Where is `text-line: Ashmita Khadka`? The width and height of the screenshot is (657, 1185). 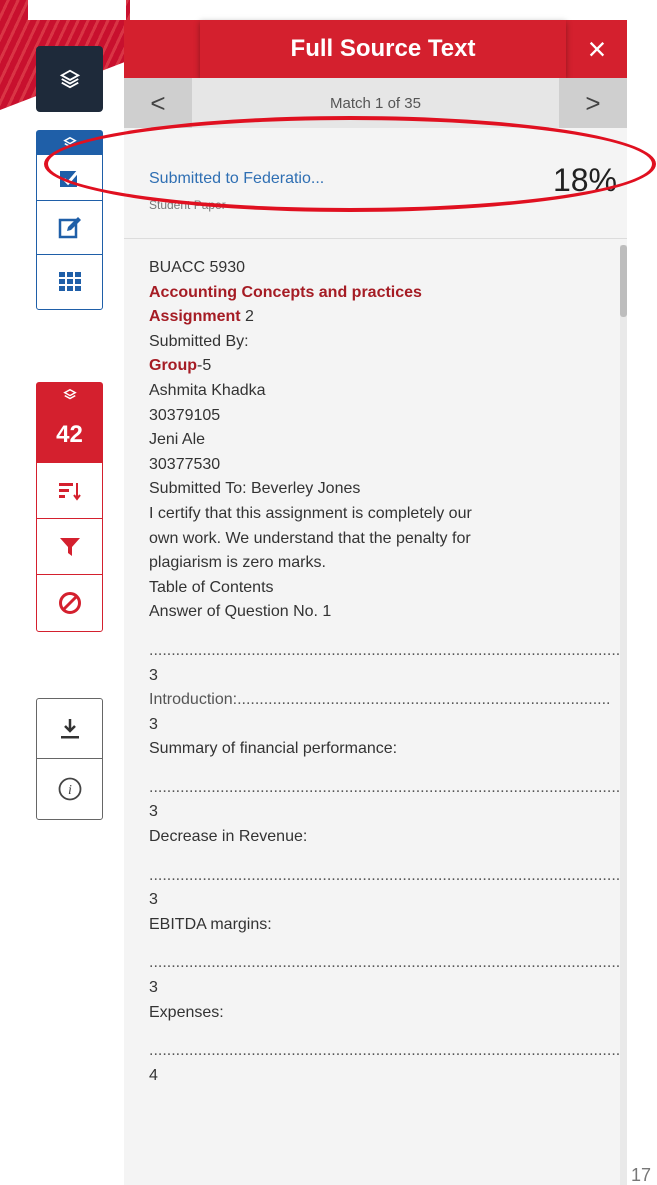 text-line: Ashmita Khadka is located at coordinates (207, 390).